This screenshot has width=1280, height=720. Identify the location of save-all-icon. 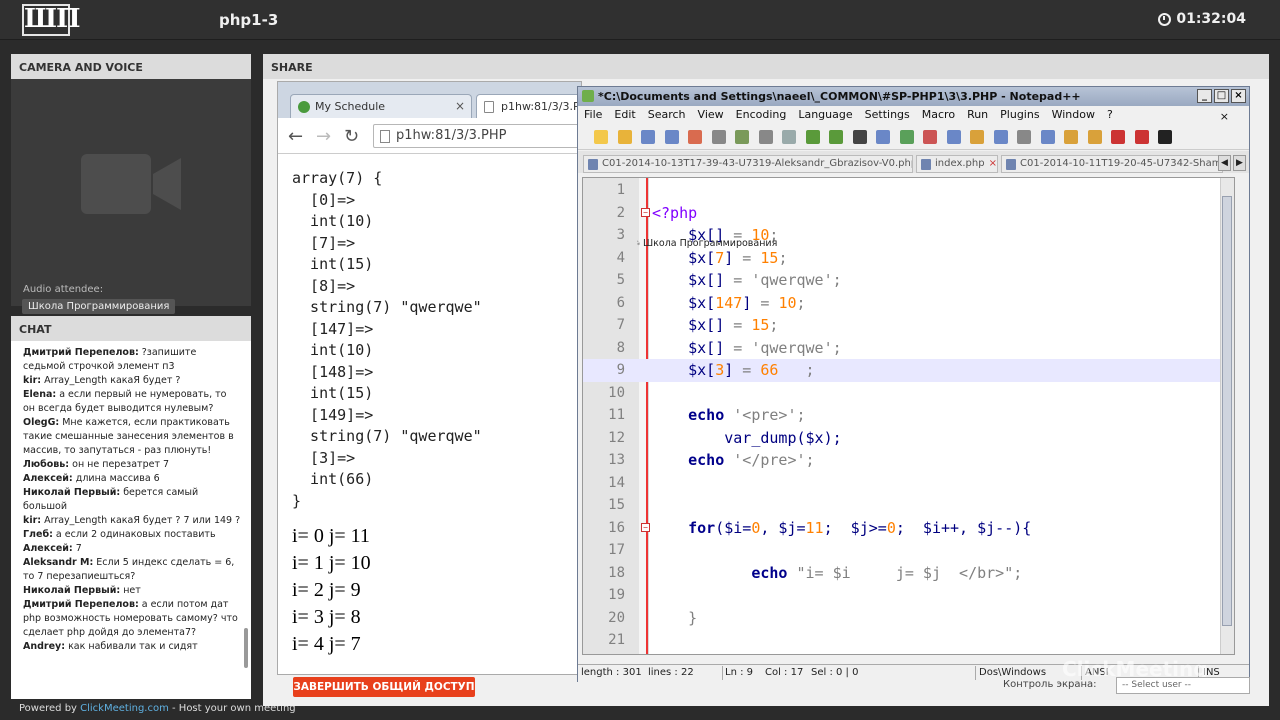
(671, 137).